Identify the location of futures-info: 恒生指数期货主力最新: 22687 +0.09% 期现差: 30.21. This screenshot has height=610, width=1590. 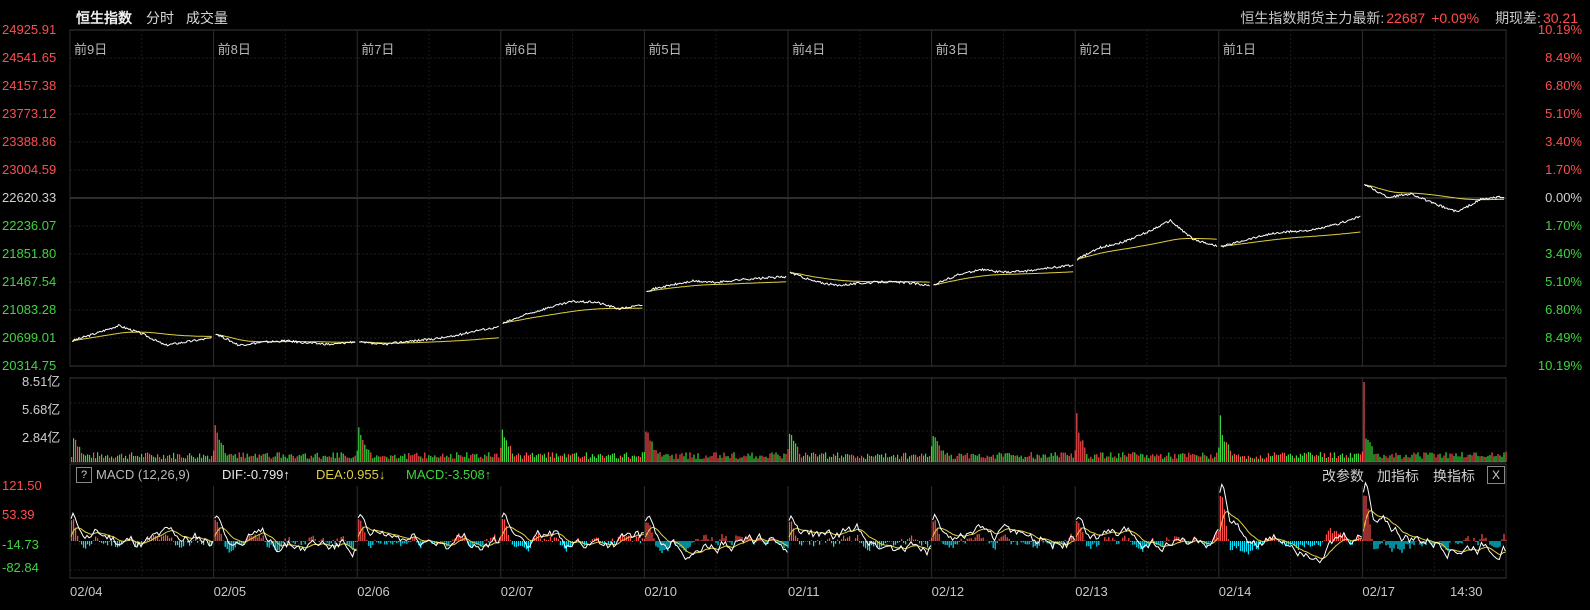
(1409, 18).